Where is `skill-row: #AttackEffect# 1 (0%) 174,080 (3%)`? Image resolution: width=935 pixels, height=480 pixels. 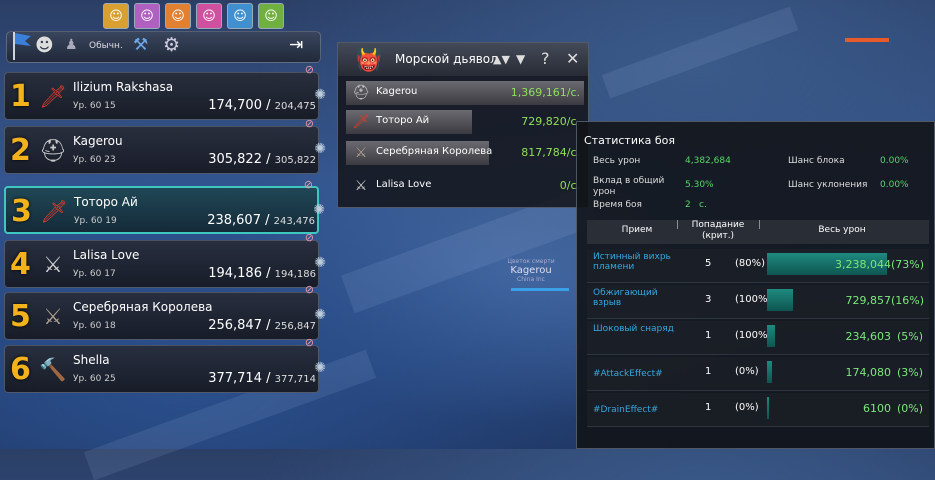
skill-row: #AttackEffect# 1 (0%) 174,080 (3%) is located at coordinates (758, 374).